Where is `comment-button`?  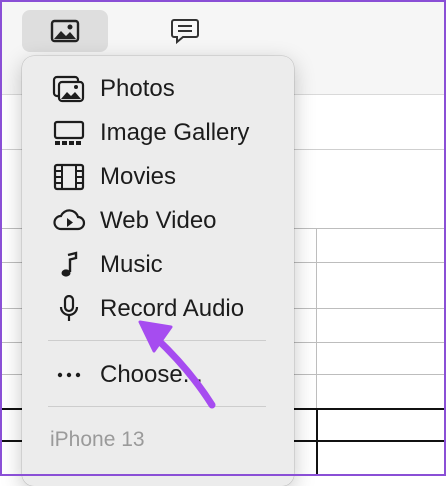 comment-button is located at coordinates (185, 31).